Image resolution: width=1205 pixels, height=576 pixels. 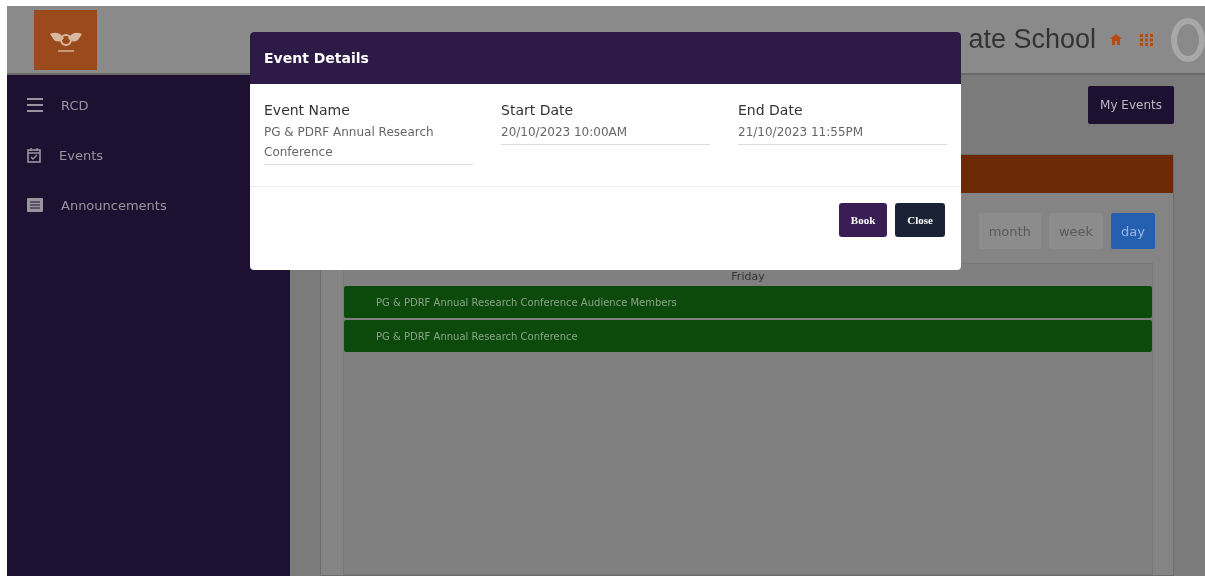 I want to click on sidebar-item: Events, so click(x=81, y=155).